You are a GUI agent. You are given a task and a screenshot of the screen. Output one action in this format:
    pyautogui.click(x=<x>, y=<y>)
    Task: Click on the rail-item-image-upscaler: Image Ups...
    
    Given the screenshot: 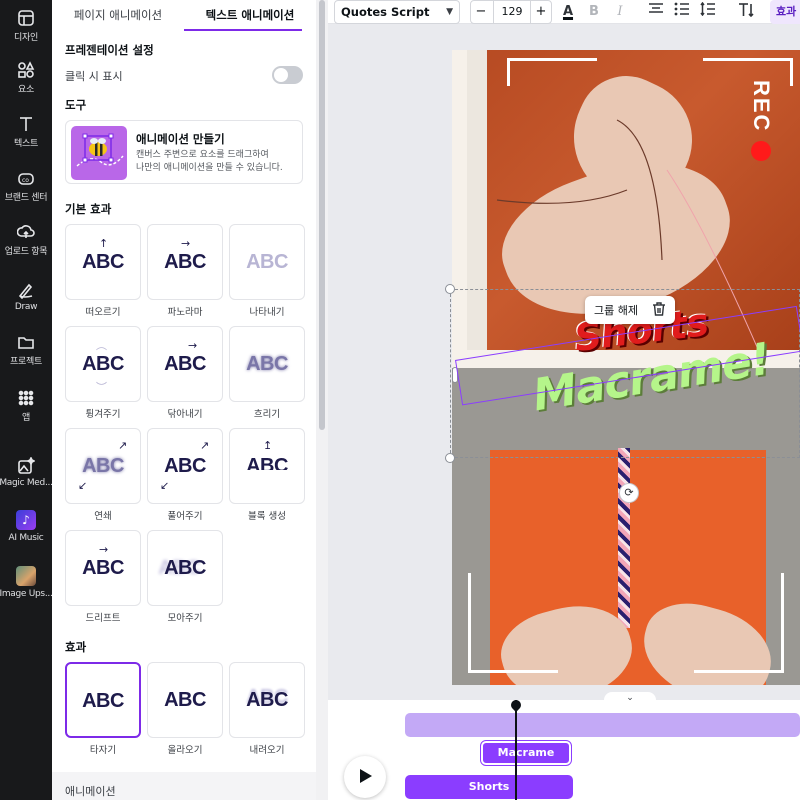 What is the action you would take?
    pyautogui.click(x=26, y=582)
    